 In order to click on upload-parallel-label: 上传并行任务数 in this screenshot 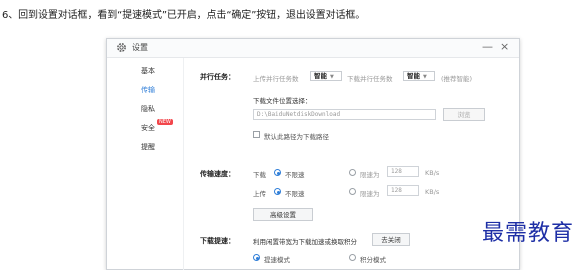, I will do `click(276, 79)`.